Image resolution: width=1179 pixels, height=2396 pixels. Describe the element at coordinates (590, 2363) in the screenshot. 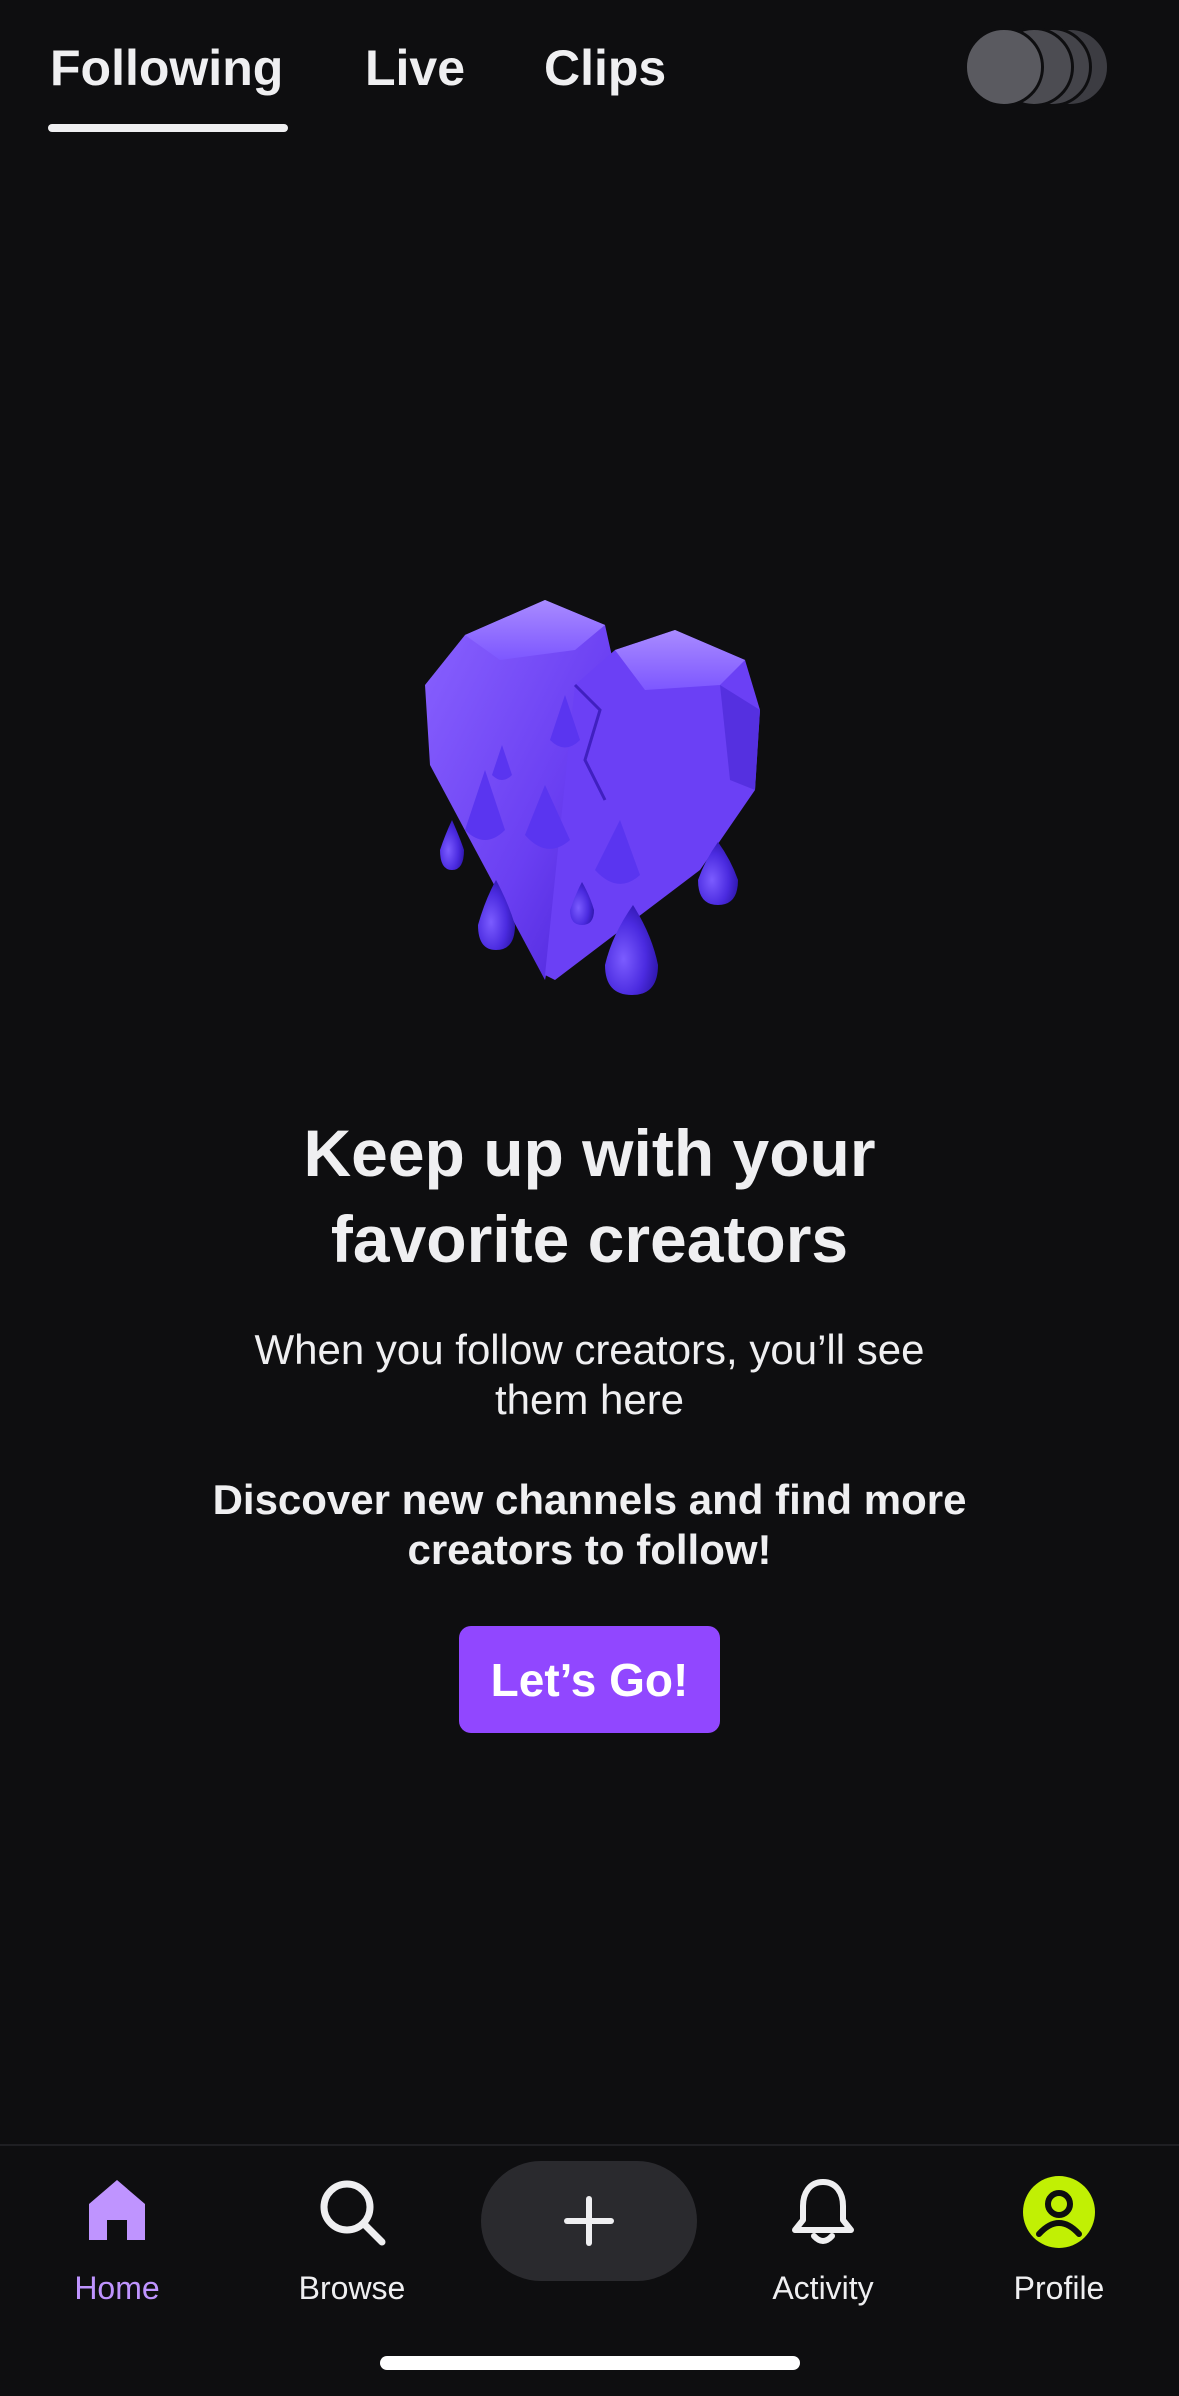

I see `home-indicator` at that location.